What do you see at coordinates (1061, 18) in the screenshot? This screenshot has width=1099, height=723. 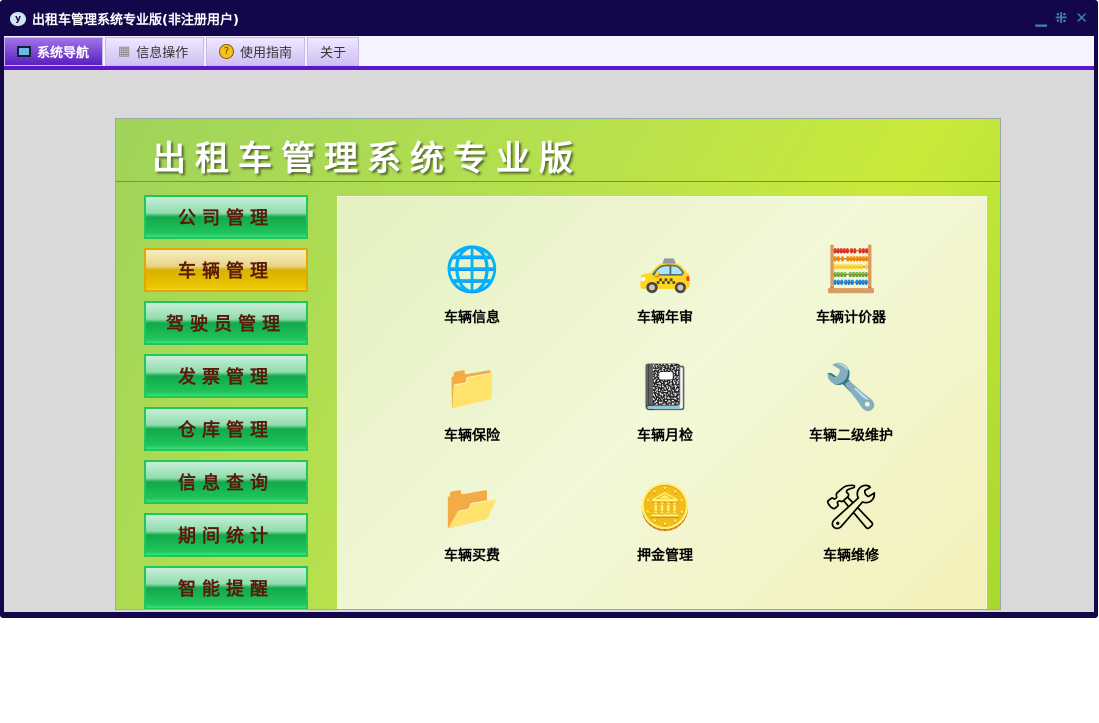 I see `restore-icon: ⁜` at bounding box center [1061, 18].